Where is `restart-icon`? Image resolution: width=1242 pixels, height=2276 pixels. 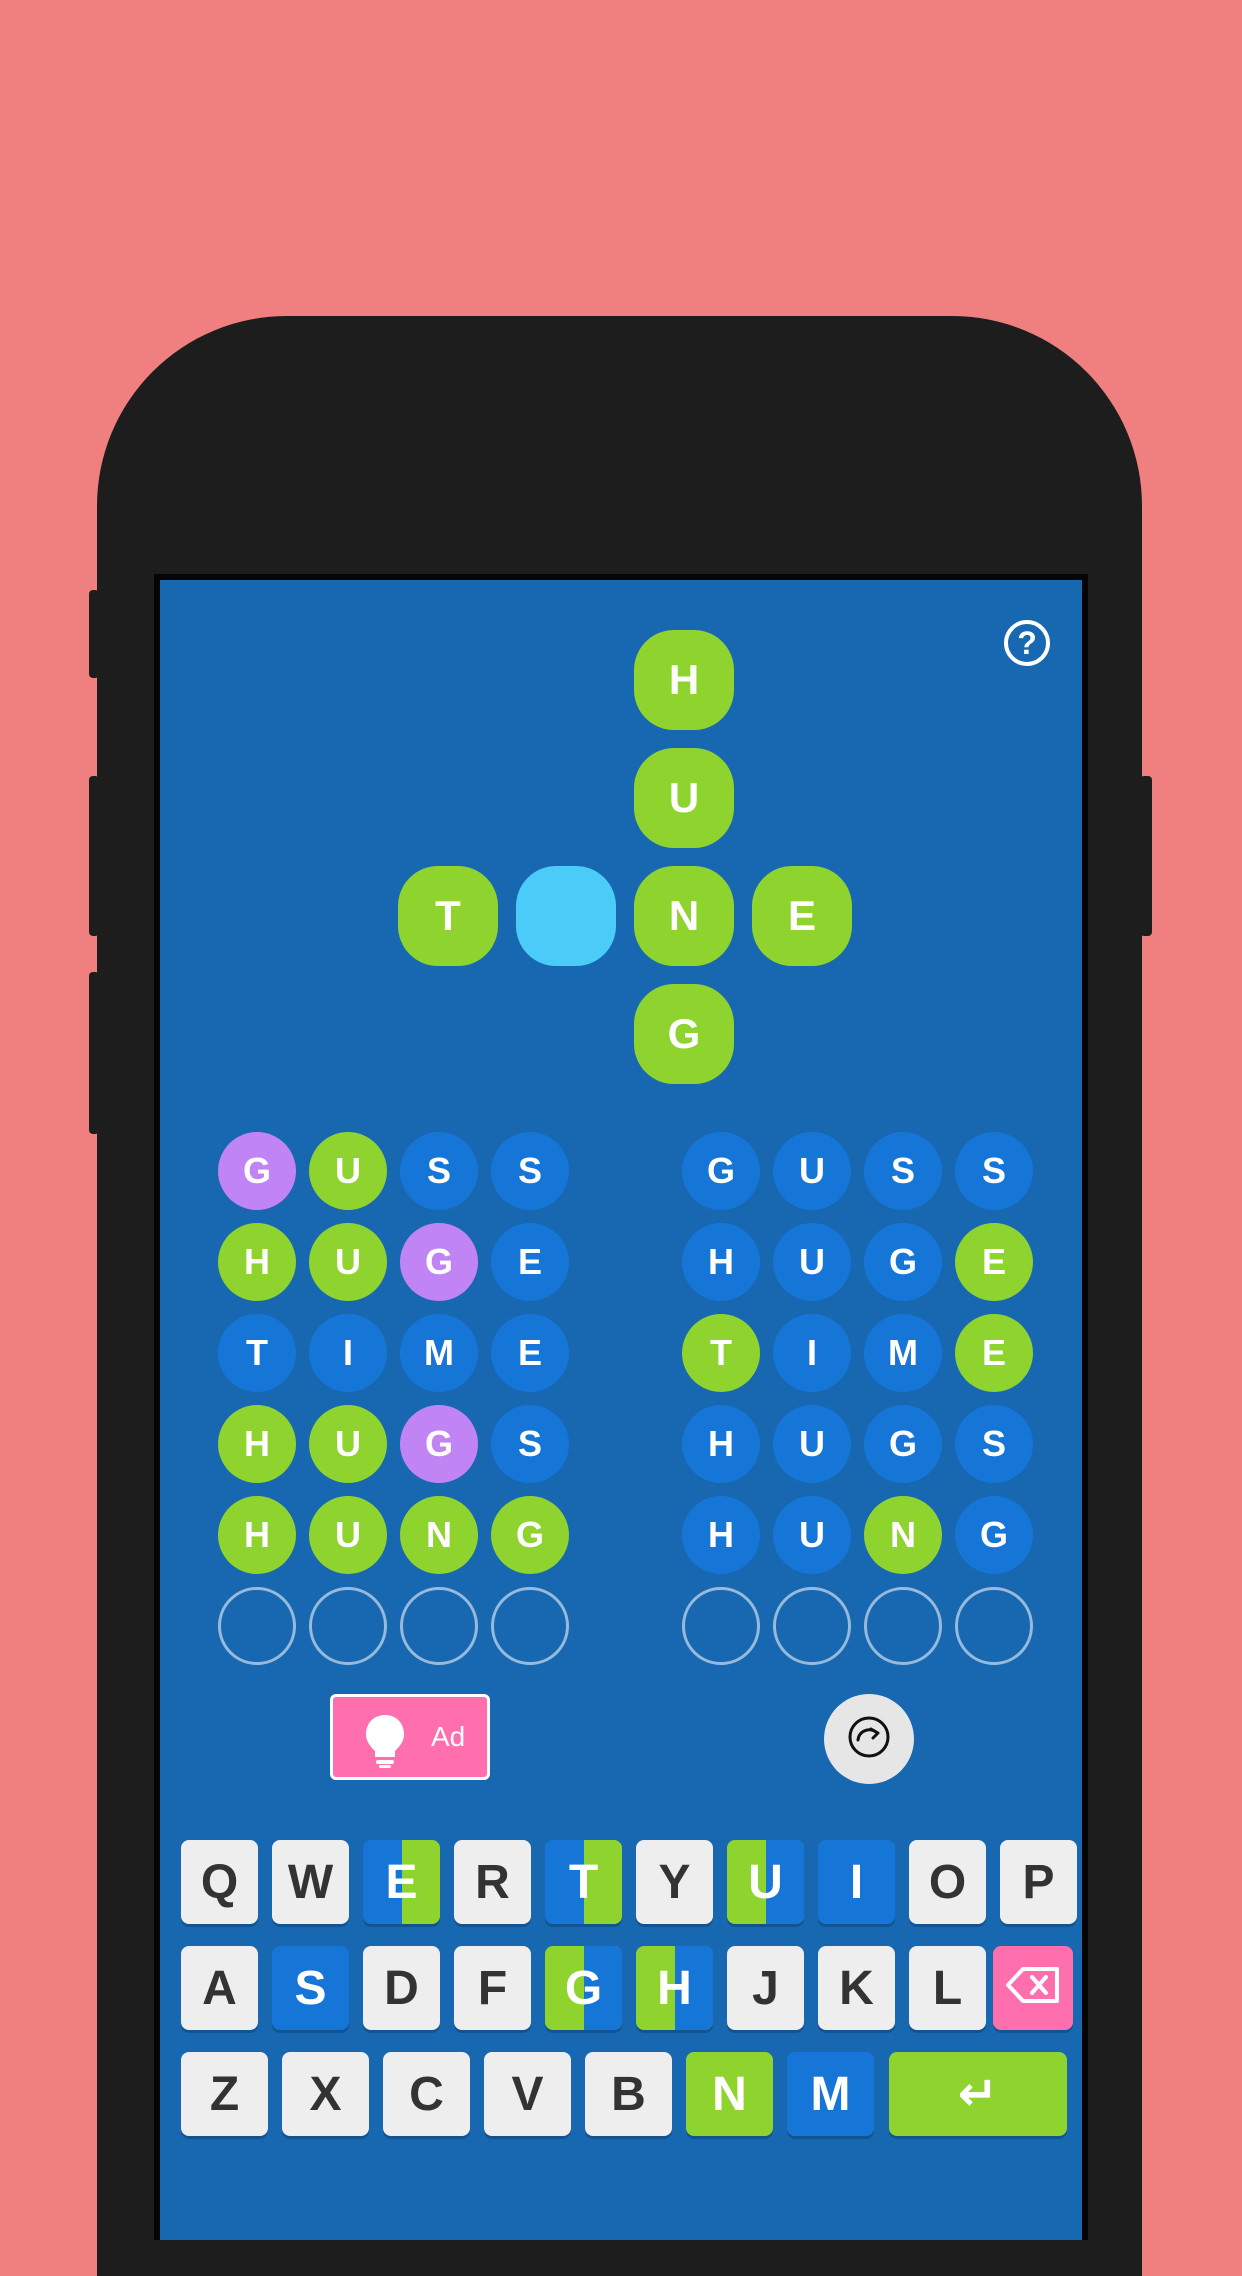 restart-icon is located at coordinates (869, 1739).